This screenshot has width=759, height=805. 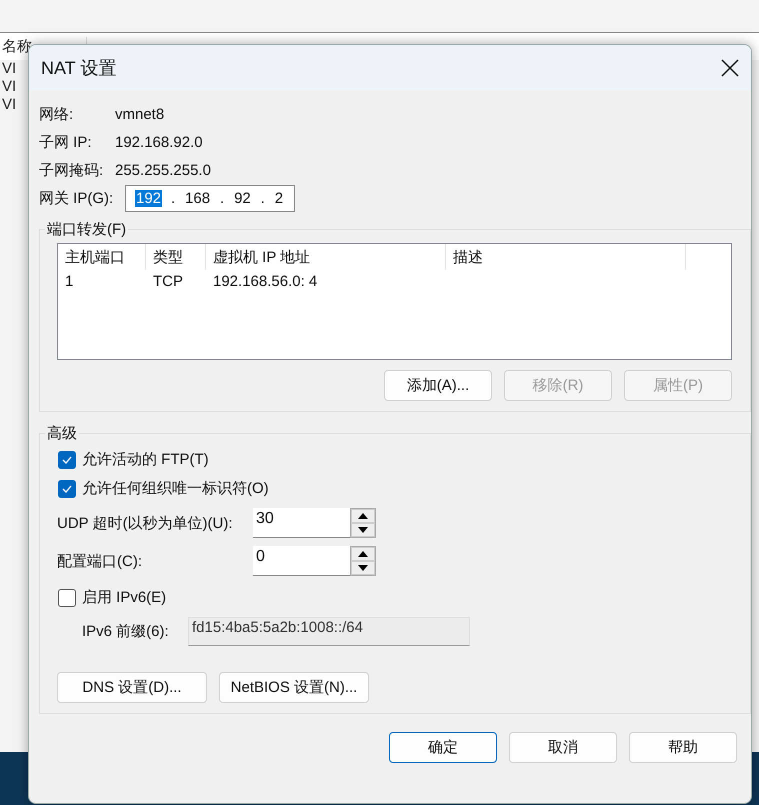 I want to click on close-icon, so click(x=730, y=67).